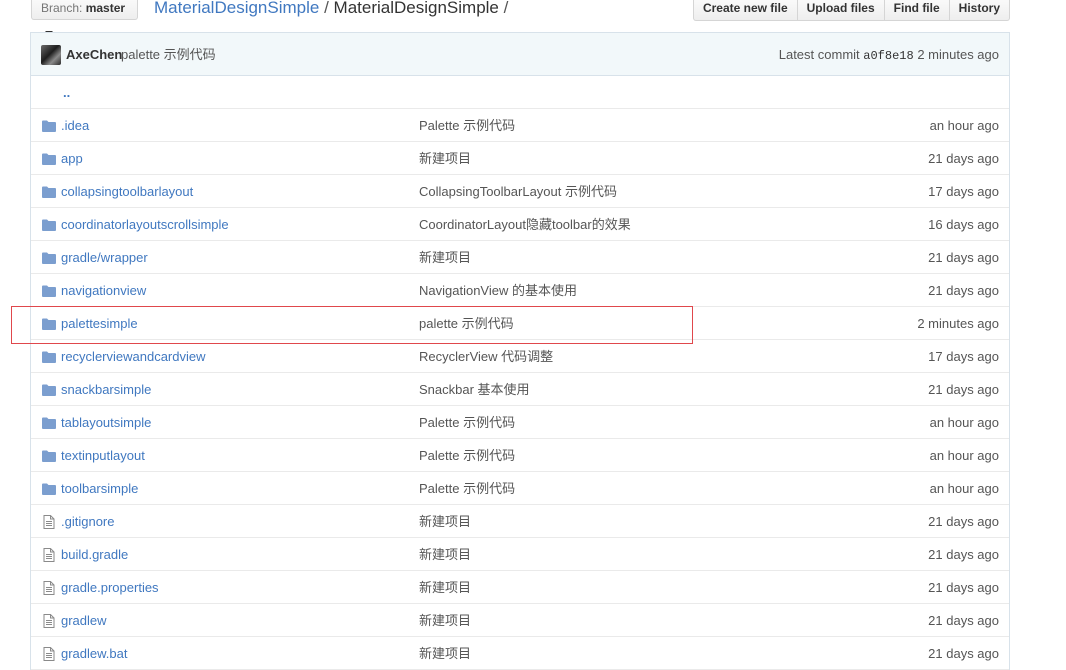 The image size is (1066, 670). What do you see at coordinates (84, 17) in the screenshot?
I see `branch-select-button: Branch: master` at bounding box center [84, 17].